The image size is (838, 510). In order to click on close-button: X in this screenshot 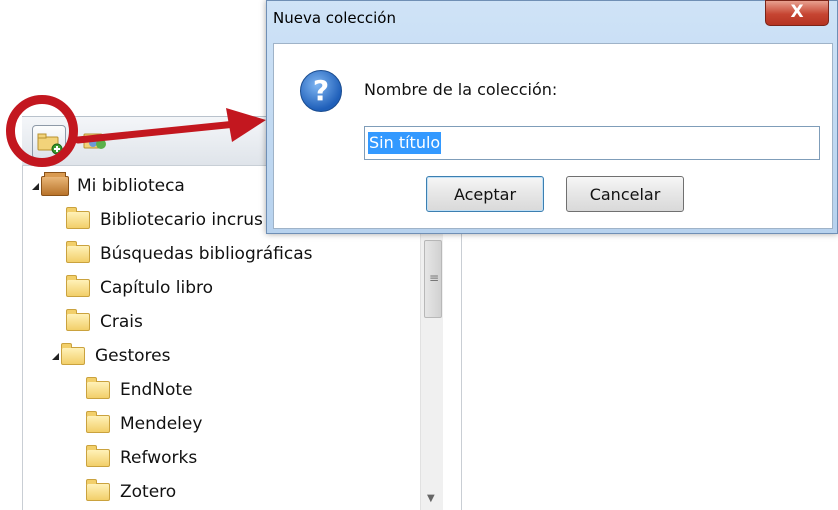, I will do `click(797, 13)`.